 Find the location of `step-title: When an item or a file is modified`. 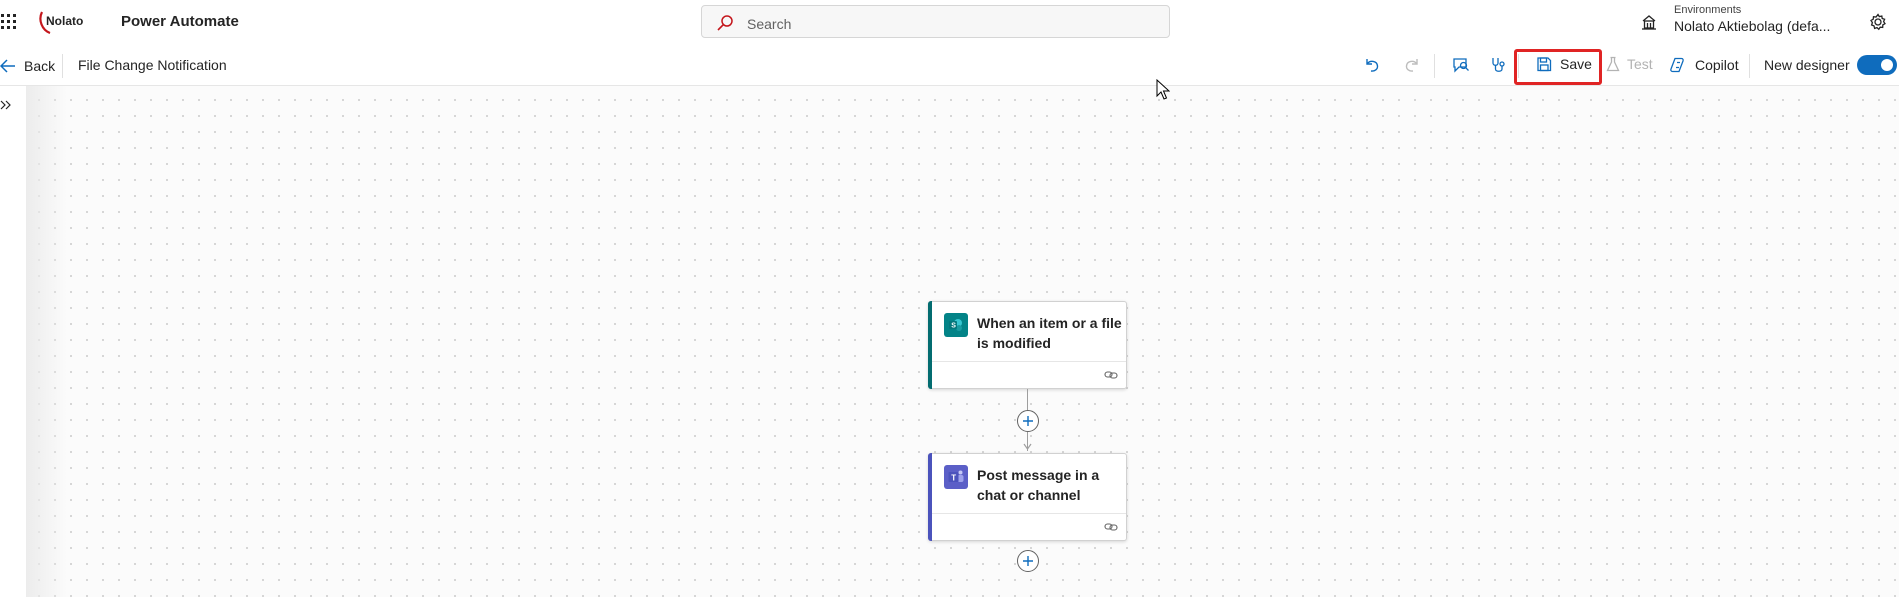

step-title: When an item or a file is modified is located at coordinates (1049, 333).